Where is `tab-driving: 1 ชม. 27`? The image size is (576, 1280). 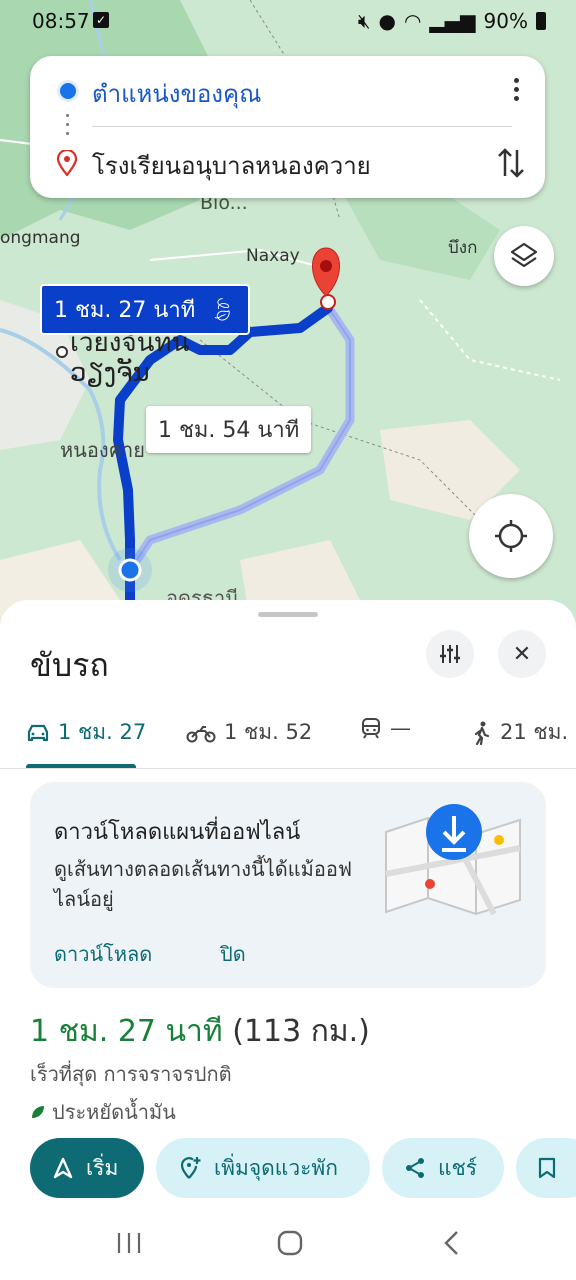 tab-driving: 1 ชม. 27 is located at coordinates (86, 732).